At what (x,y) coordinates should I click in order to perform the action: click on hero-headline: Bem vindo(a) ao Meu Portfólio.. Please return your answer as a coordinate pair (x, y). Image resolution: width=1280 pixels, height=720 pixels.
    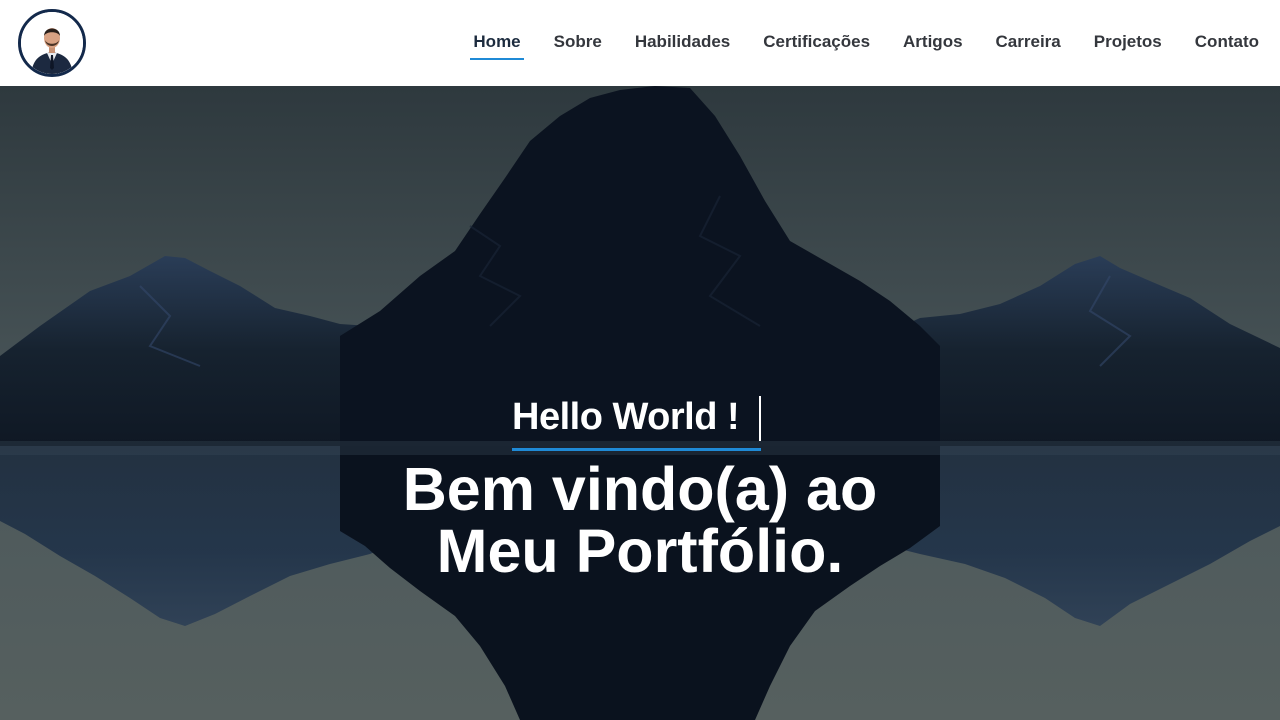
    Looking at the image, I should click on (640, 520).